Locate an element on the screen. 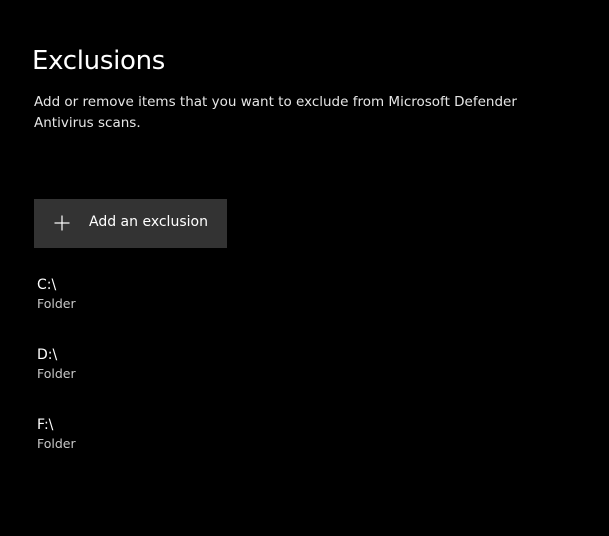 Image resolution: width=609 pixels, height=536 pixels. exclusion-item-c: C:\ Folder is located at coordinates (137, 298).